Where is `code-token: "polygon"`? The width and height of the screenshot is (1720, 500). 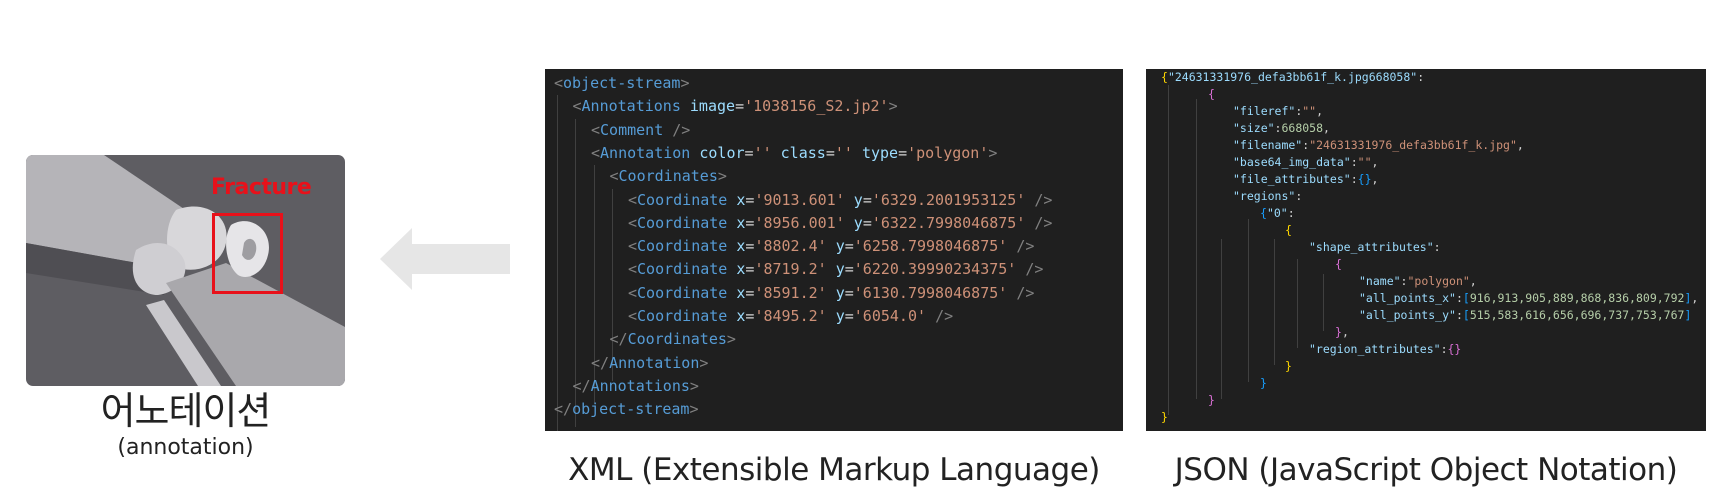
code-token: "polygon" is located at coordinates (1438, 281).